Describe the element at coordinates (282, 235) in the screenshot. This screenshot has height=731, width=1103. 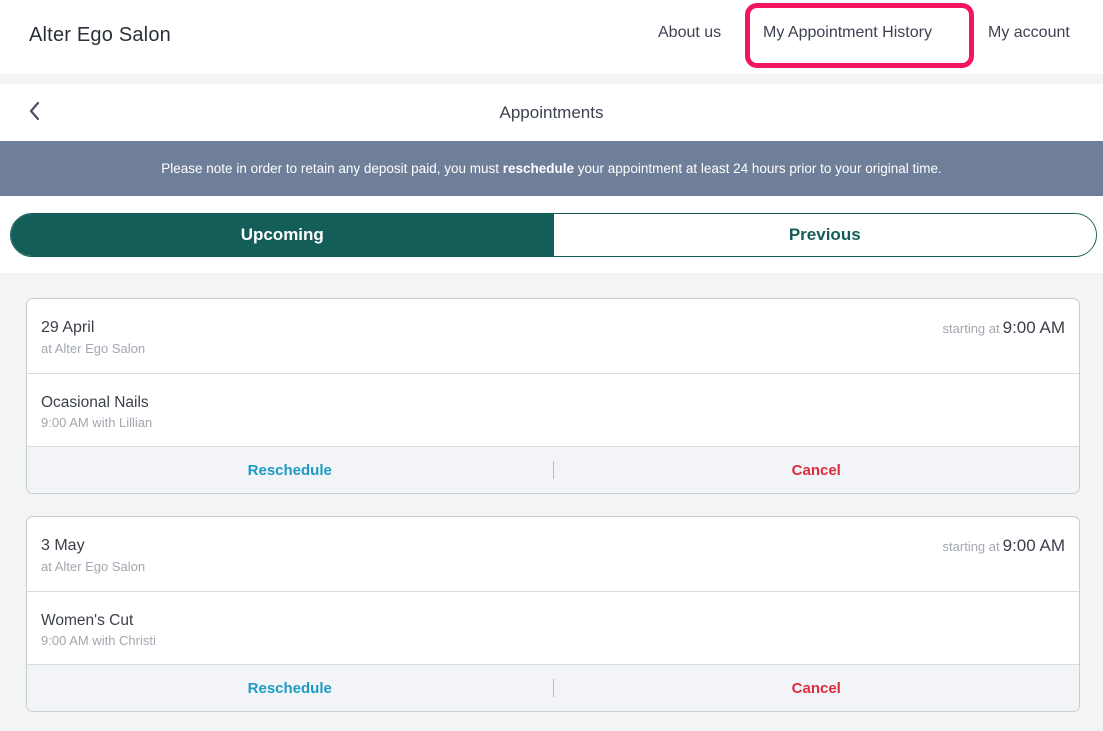
I see `tab-upcoming: Upcoming` at that location.